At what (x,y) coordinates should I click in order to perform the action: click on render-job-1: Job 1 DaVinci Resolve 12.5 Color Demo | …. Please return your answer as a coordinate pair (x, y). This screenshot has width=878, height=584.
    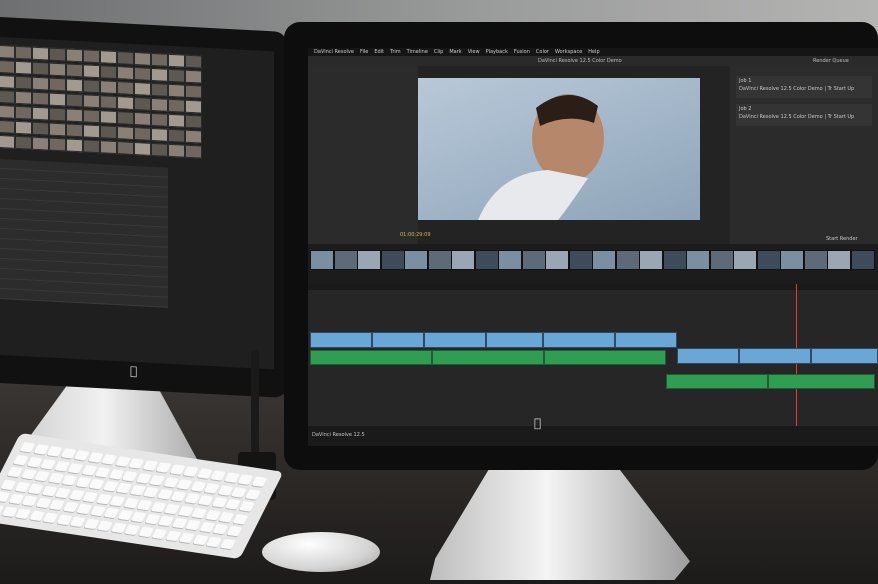
    Looking at the image, I should click on (804, 87).